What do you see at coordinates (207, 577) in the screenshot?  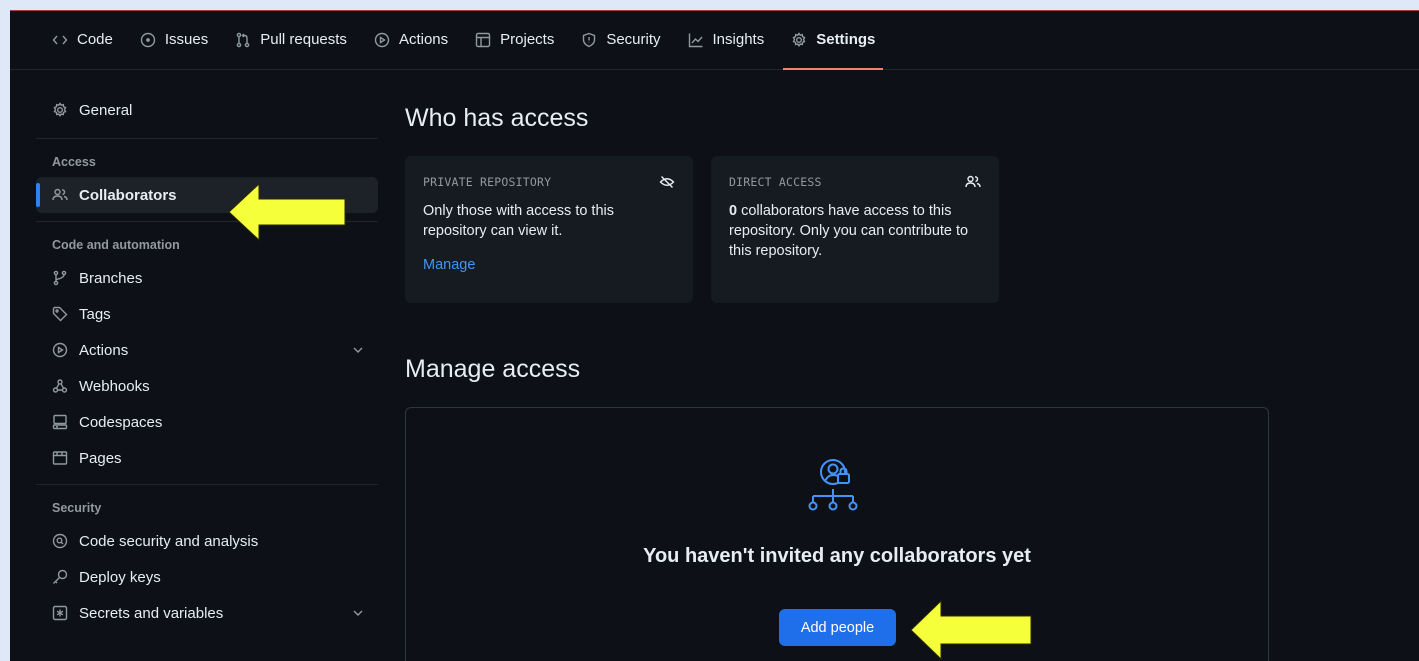 I see `sidebar-item-deploy-keys: Deploy keys` at bounding box center [207, 577].